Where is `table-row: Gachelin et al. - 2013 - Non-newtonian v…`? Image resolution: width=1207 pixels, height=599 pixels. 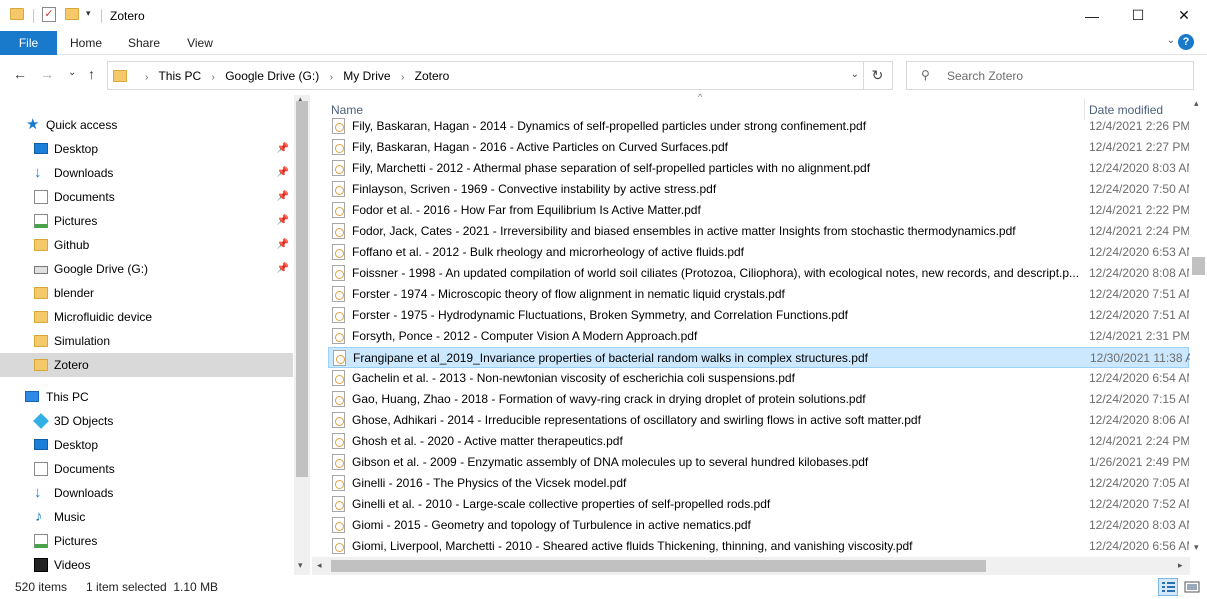 table-row: Gachelin et al. - 2013 - Non-newtonian v… is located at coordinates (758, 378).